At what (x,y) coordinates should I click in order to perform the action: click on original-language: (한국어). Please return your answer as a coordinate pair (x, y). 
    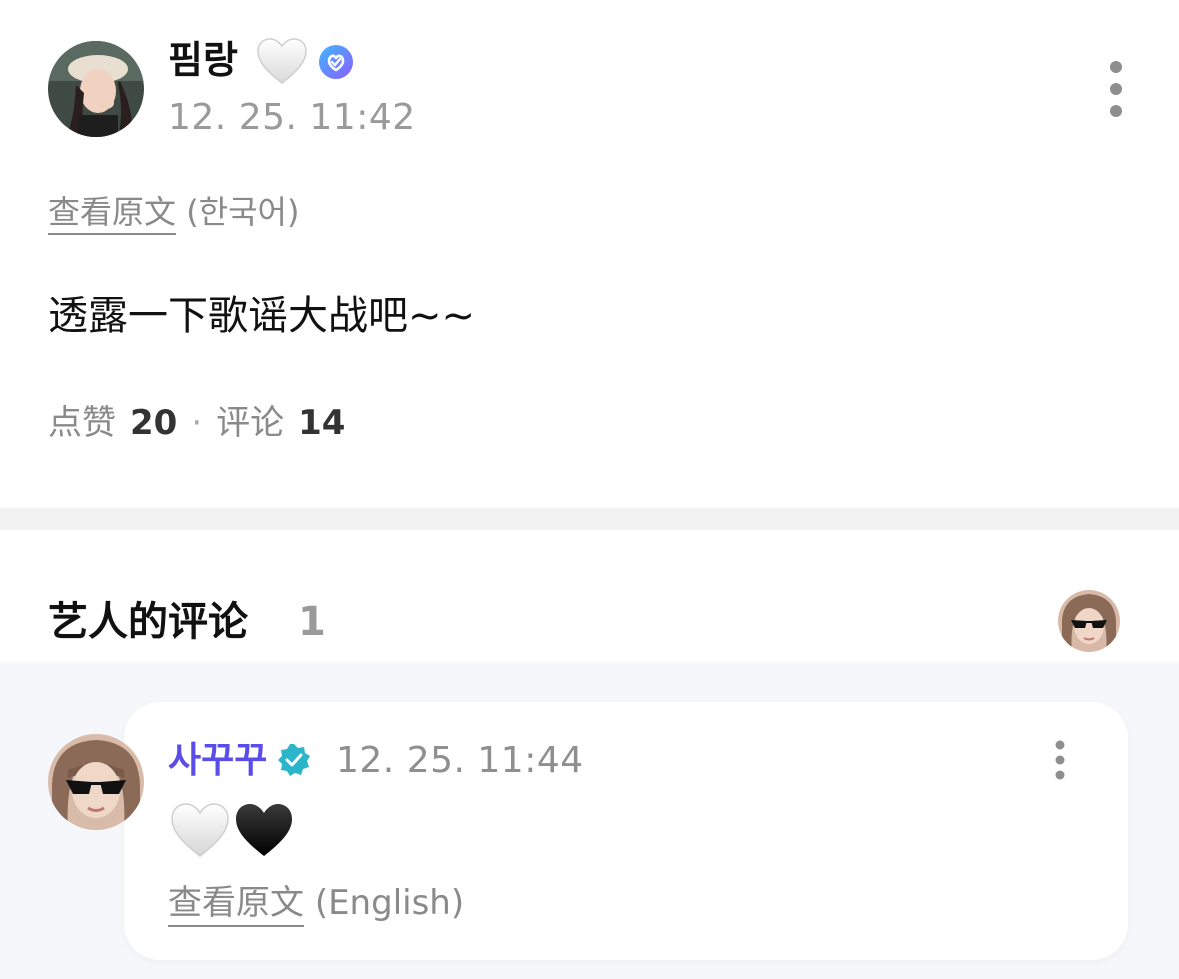
    Looking at the image, I should click on (243, 212).